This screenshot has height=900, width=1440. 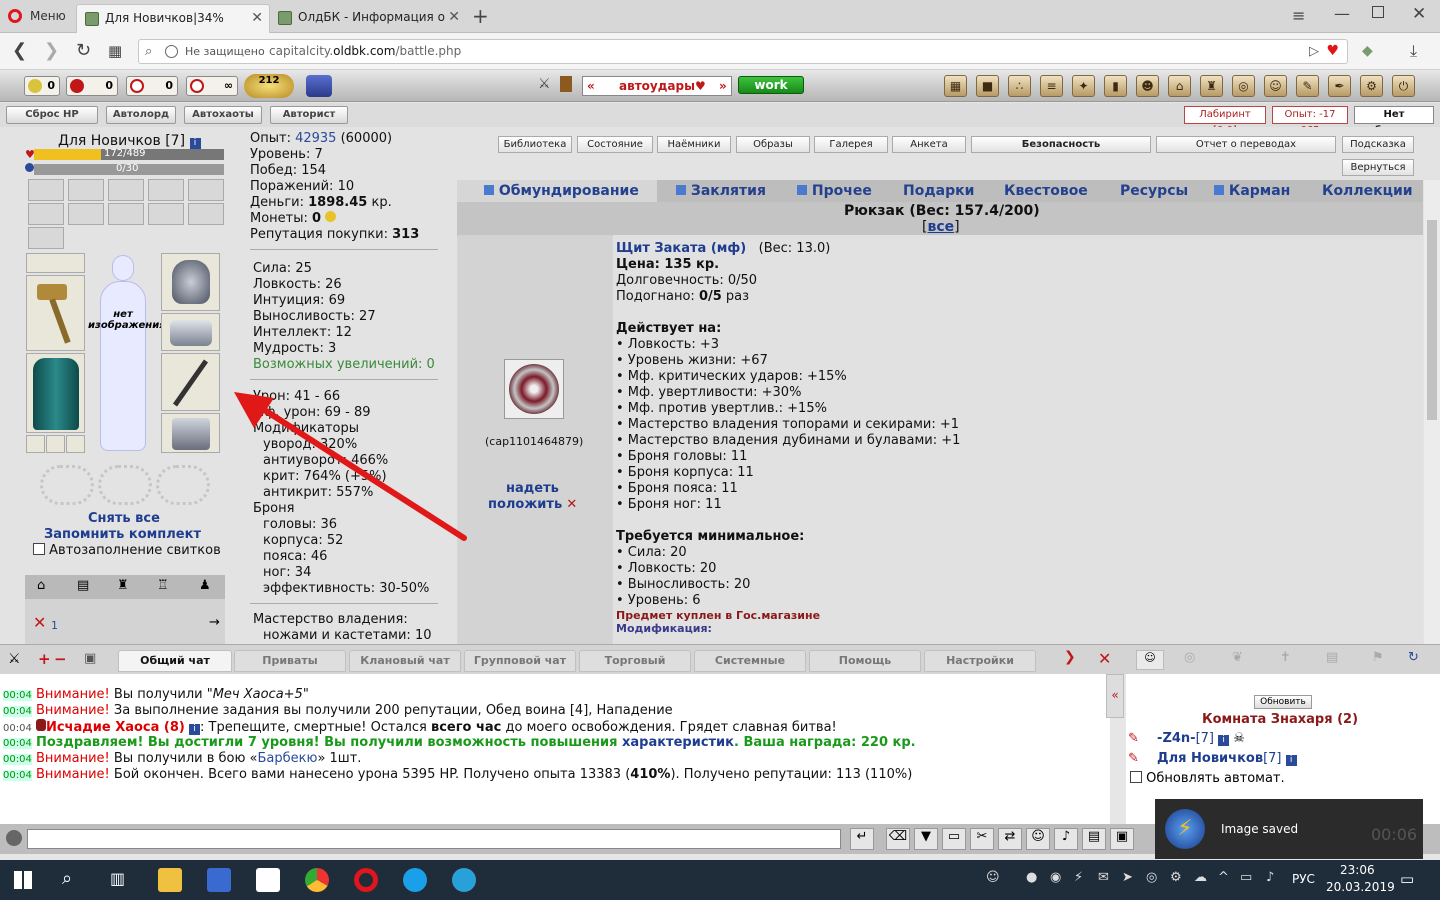 I want to click on tab-general-chat: Общий чат, so click(x=175, y=661).